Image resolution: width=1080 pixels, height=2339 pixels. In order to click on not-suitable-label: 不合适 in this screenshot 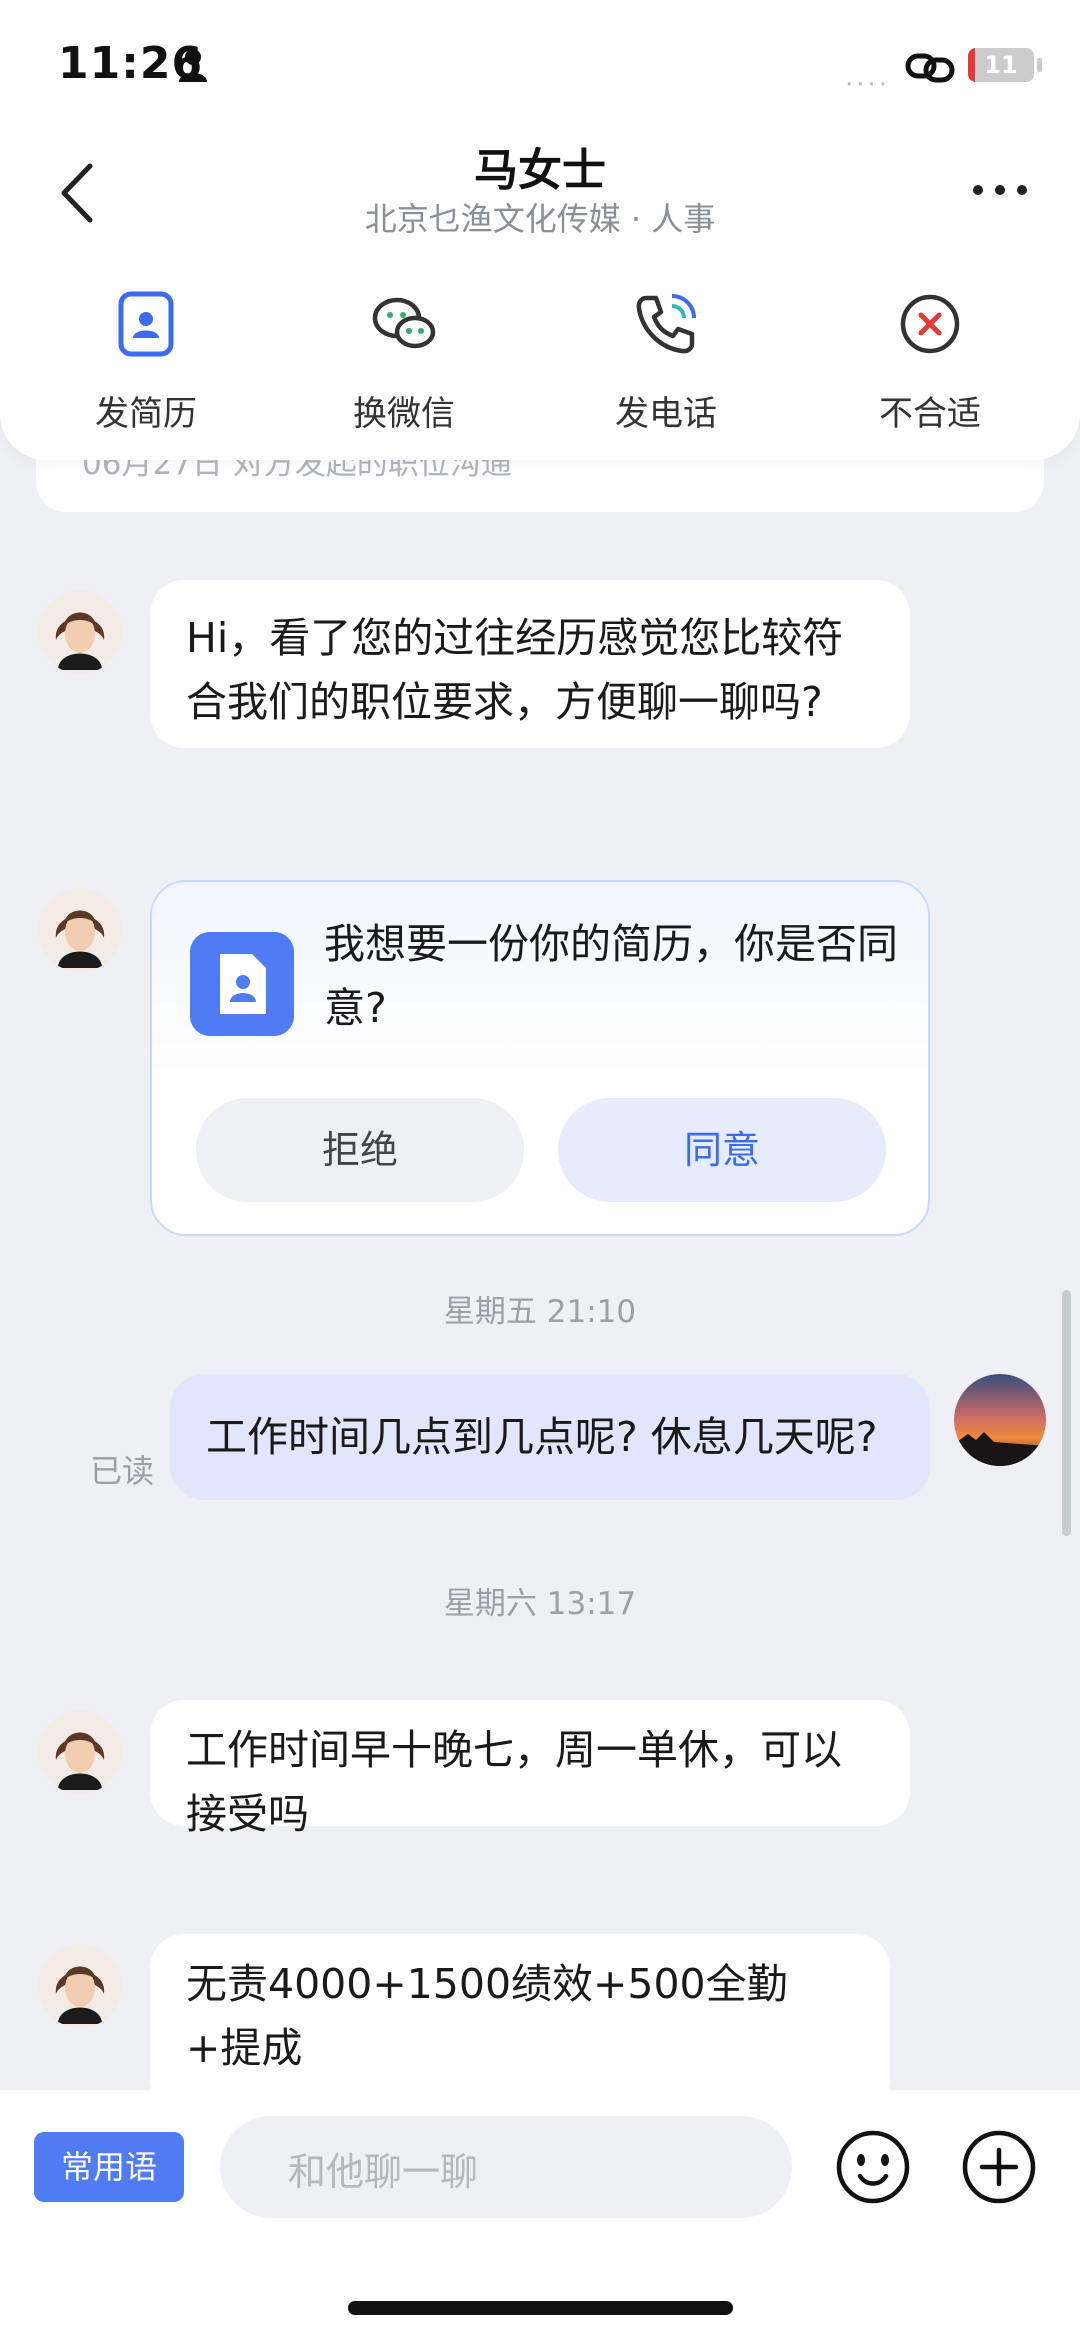, I will do `click(930, 414)`.